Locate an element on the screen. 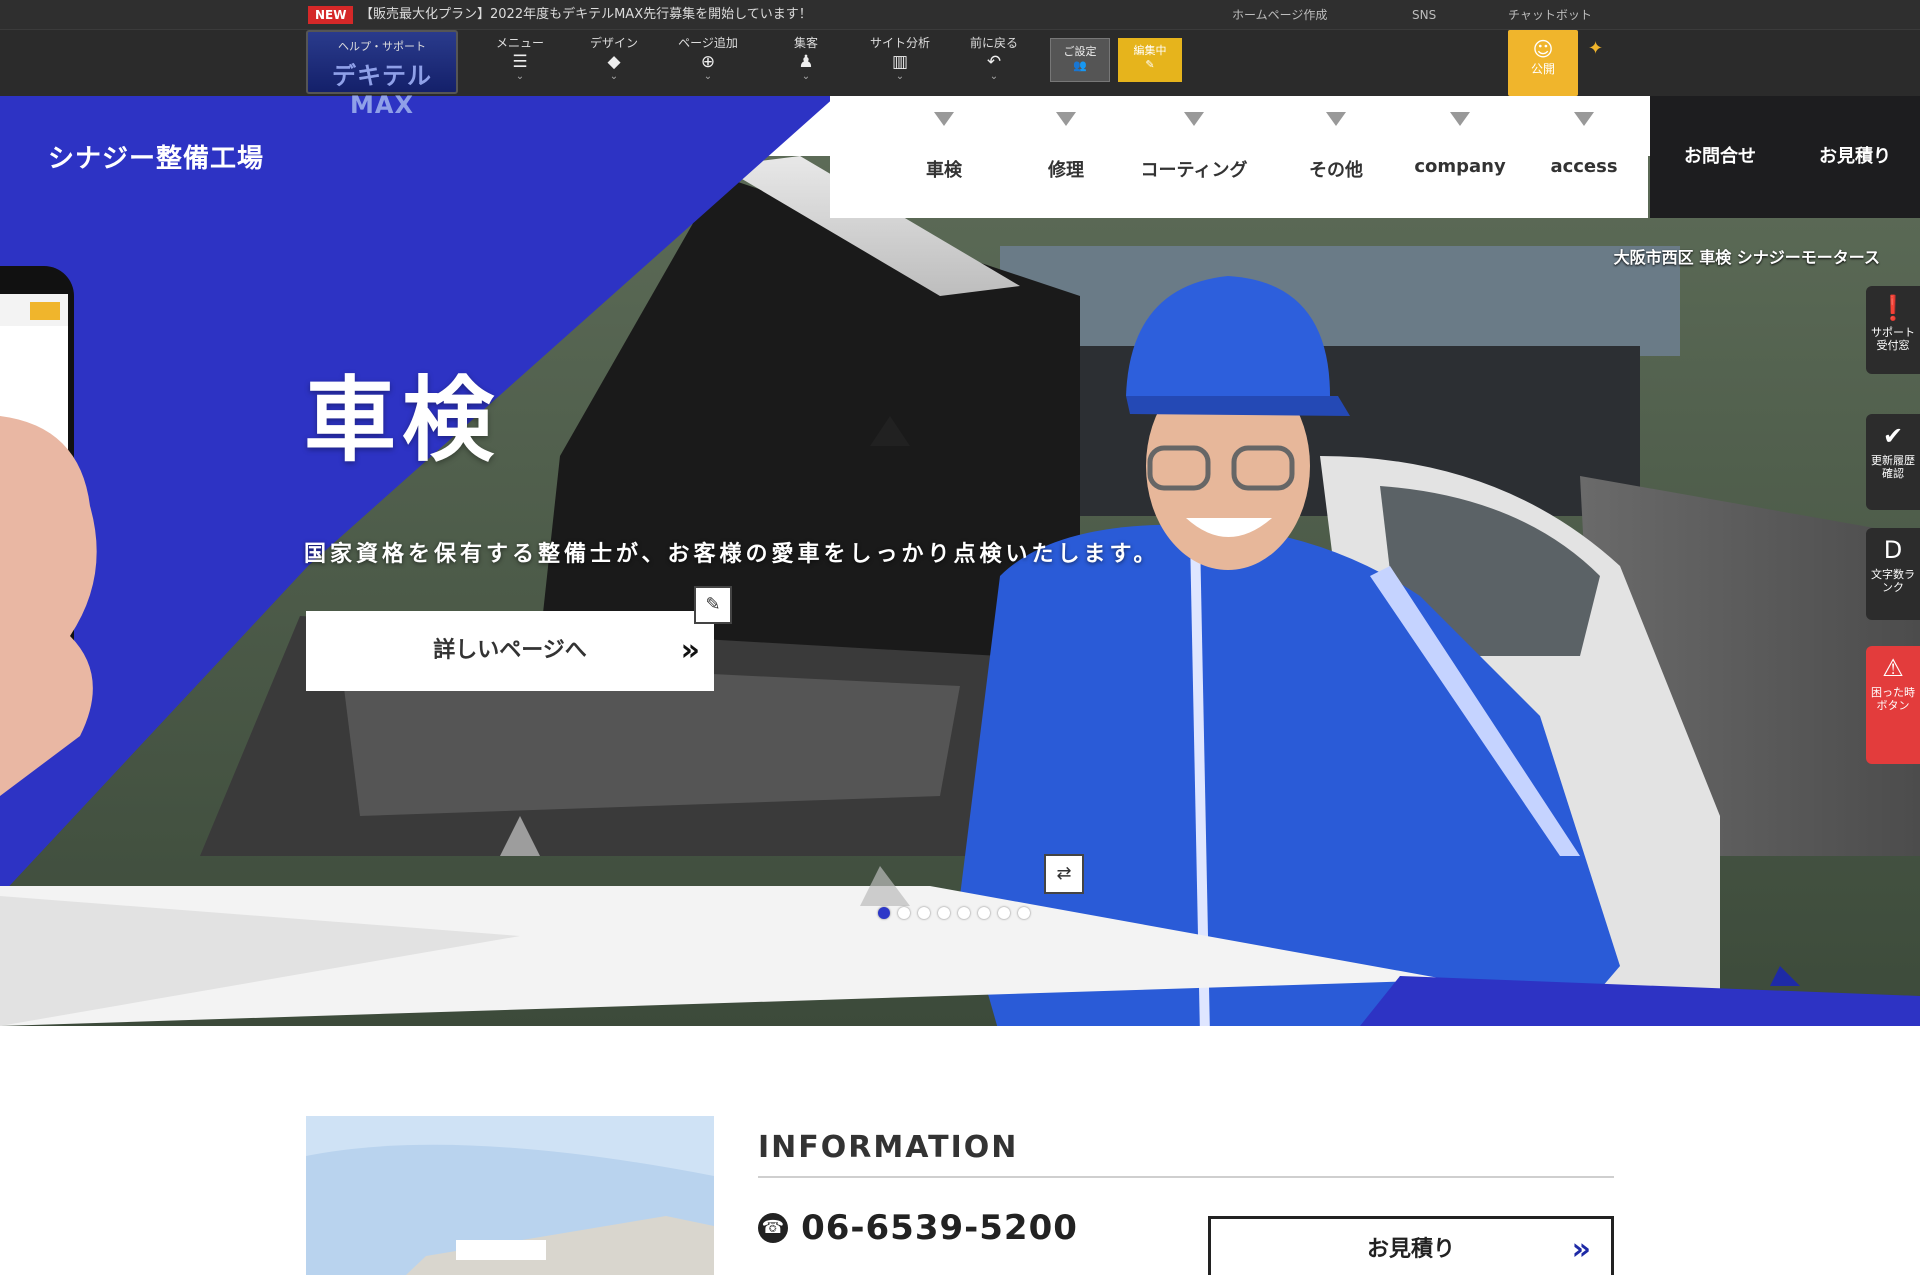 The height and width of the screenshot is (1275, 1920). tool-analytics: サイト分析 ▥ ⌄ is located at coordinates (900, 64).